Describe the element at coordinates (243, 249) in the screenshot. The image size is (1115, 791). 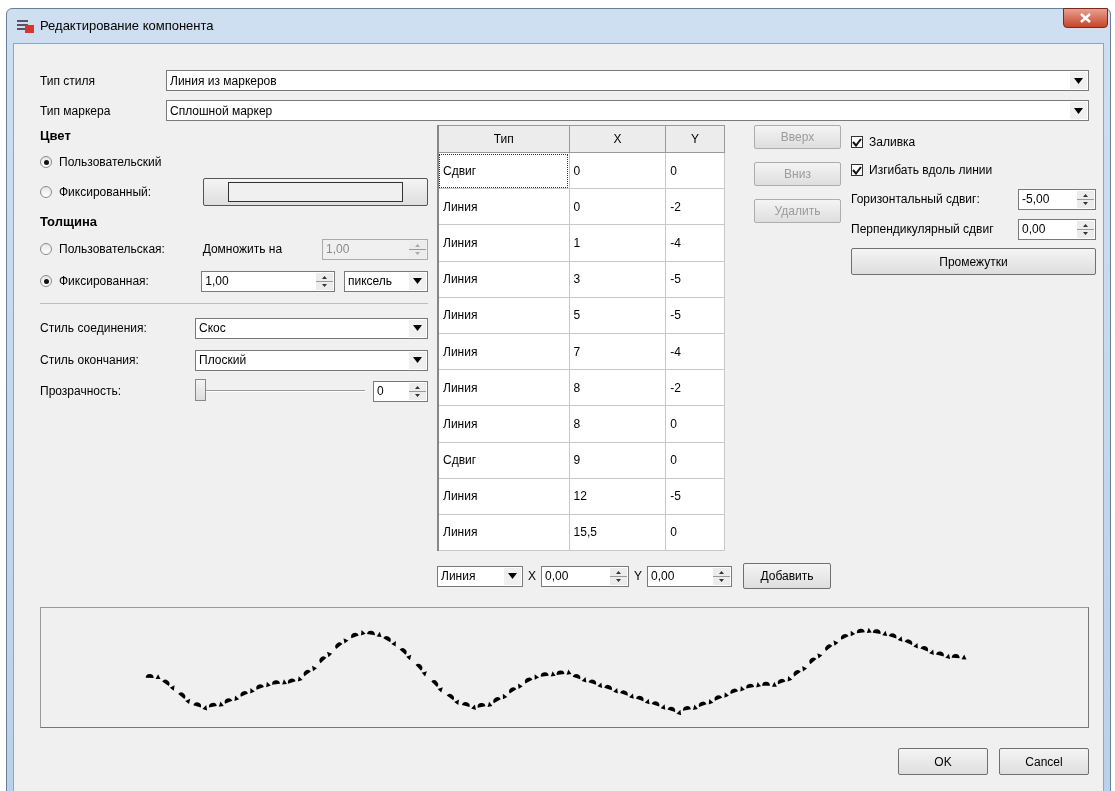
I see `field-label: Домножить на` at that location.